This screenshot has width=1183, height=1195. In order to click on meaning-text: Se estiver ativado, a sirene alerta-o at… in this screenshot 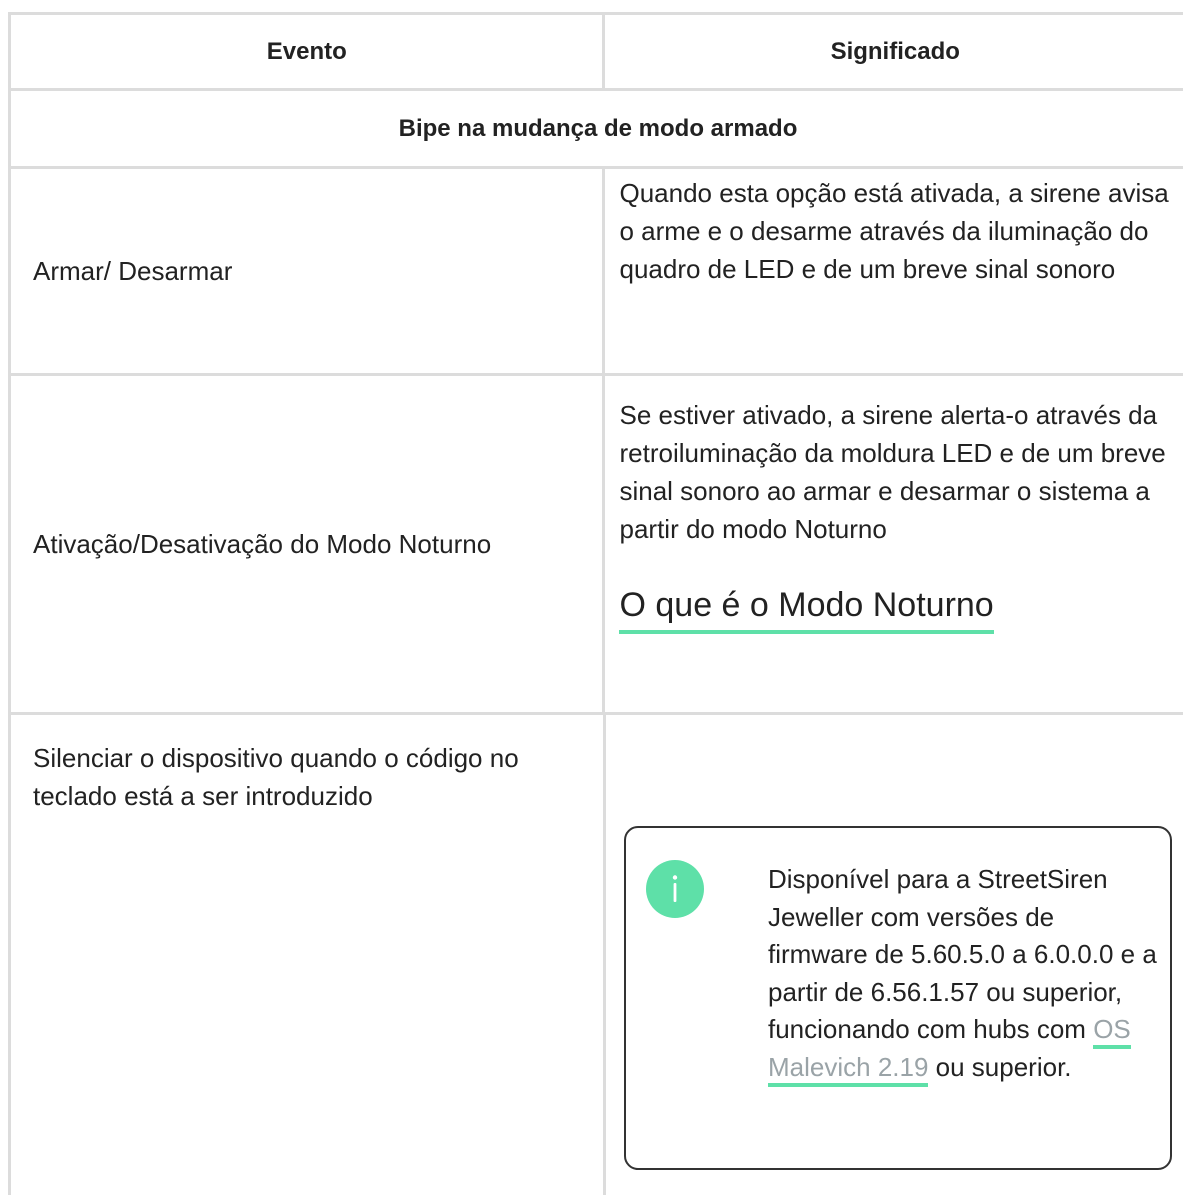, I will do `click(892, 472)`.